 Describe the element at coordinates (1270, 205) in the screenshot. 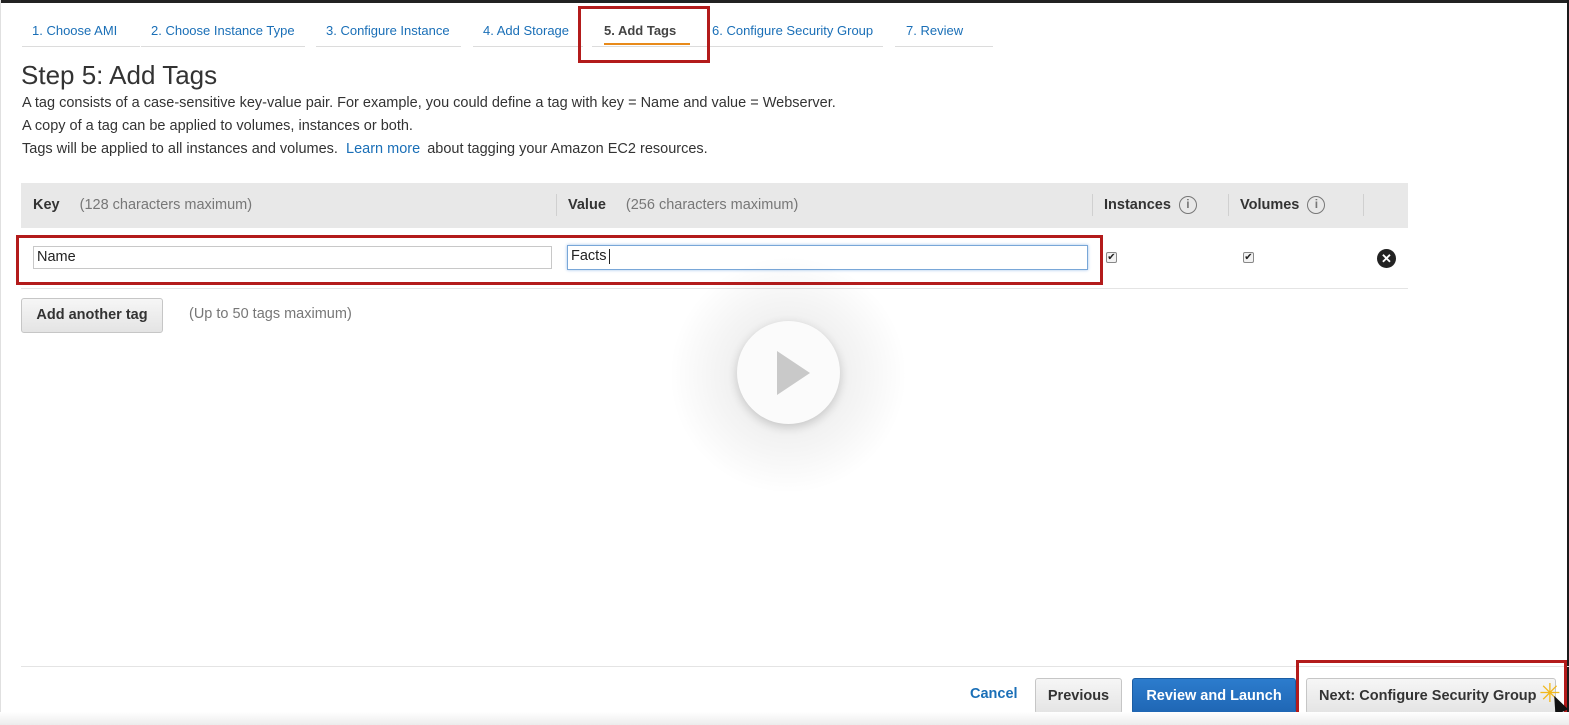

I see `header-label: Volumes` at that location.